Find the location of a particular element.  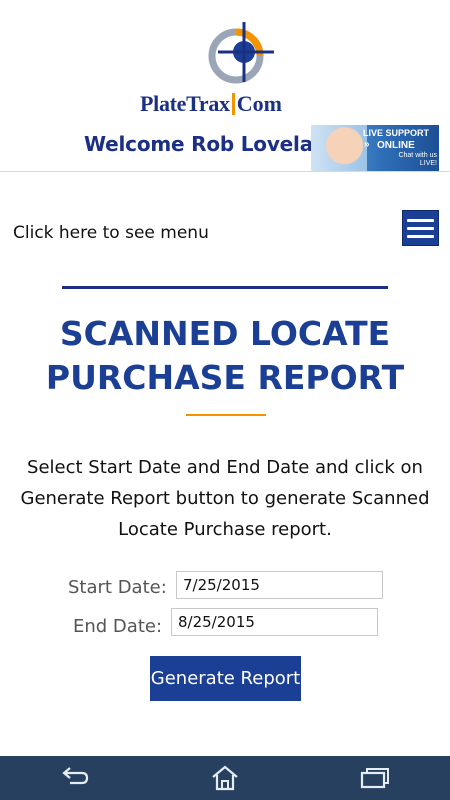

generate-report-button: Generate Report is located at coordinates (225, 678).